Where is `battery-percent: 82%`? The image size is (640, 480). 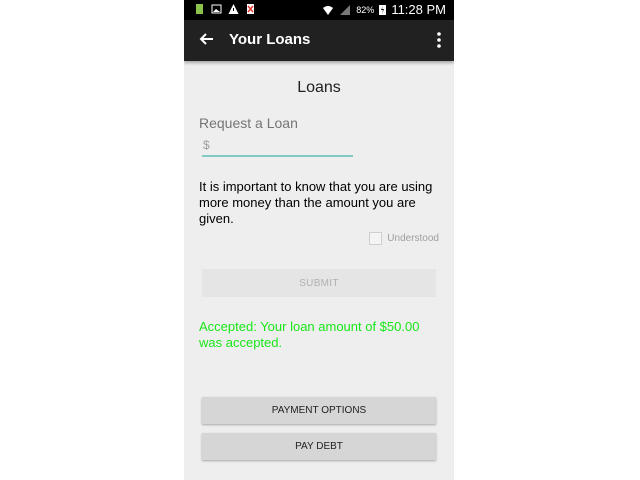
battery-percent: 82% is located at coordinates (365, 9).